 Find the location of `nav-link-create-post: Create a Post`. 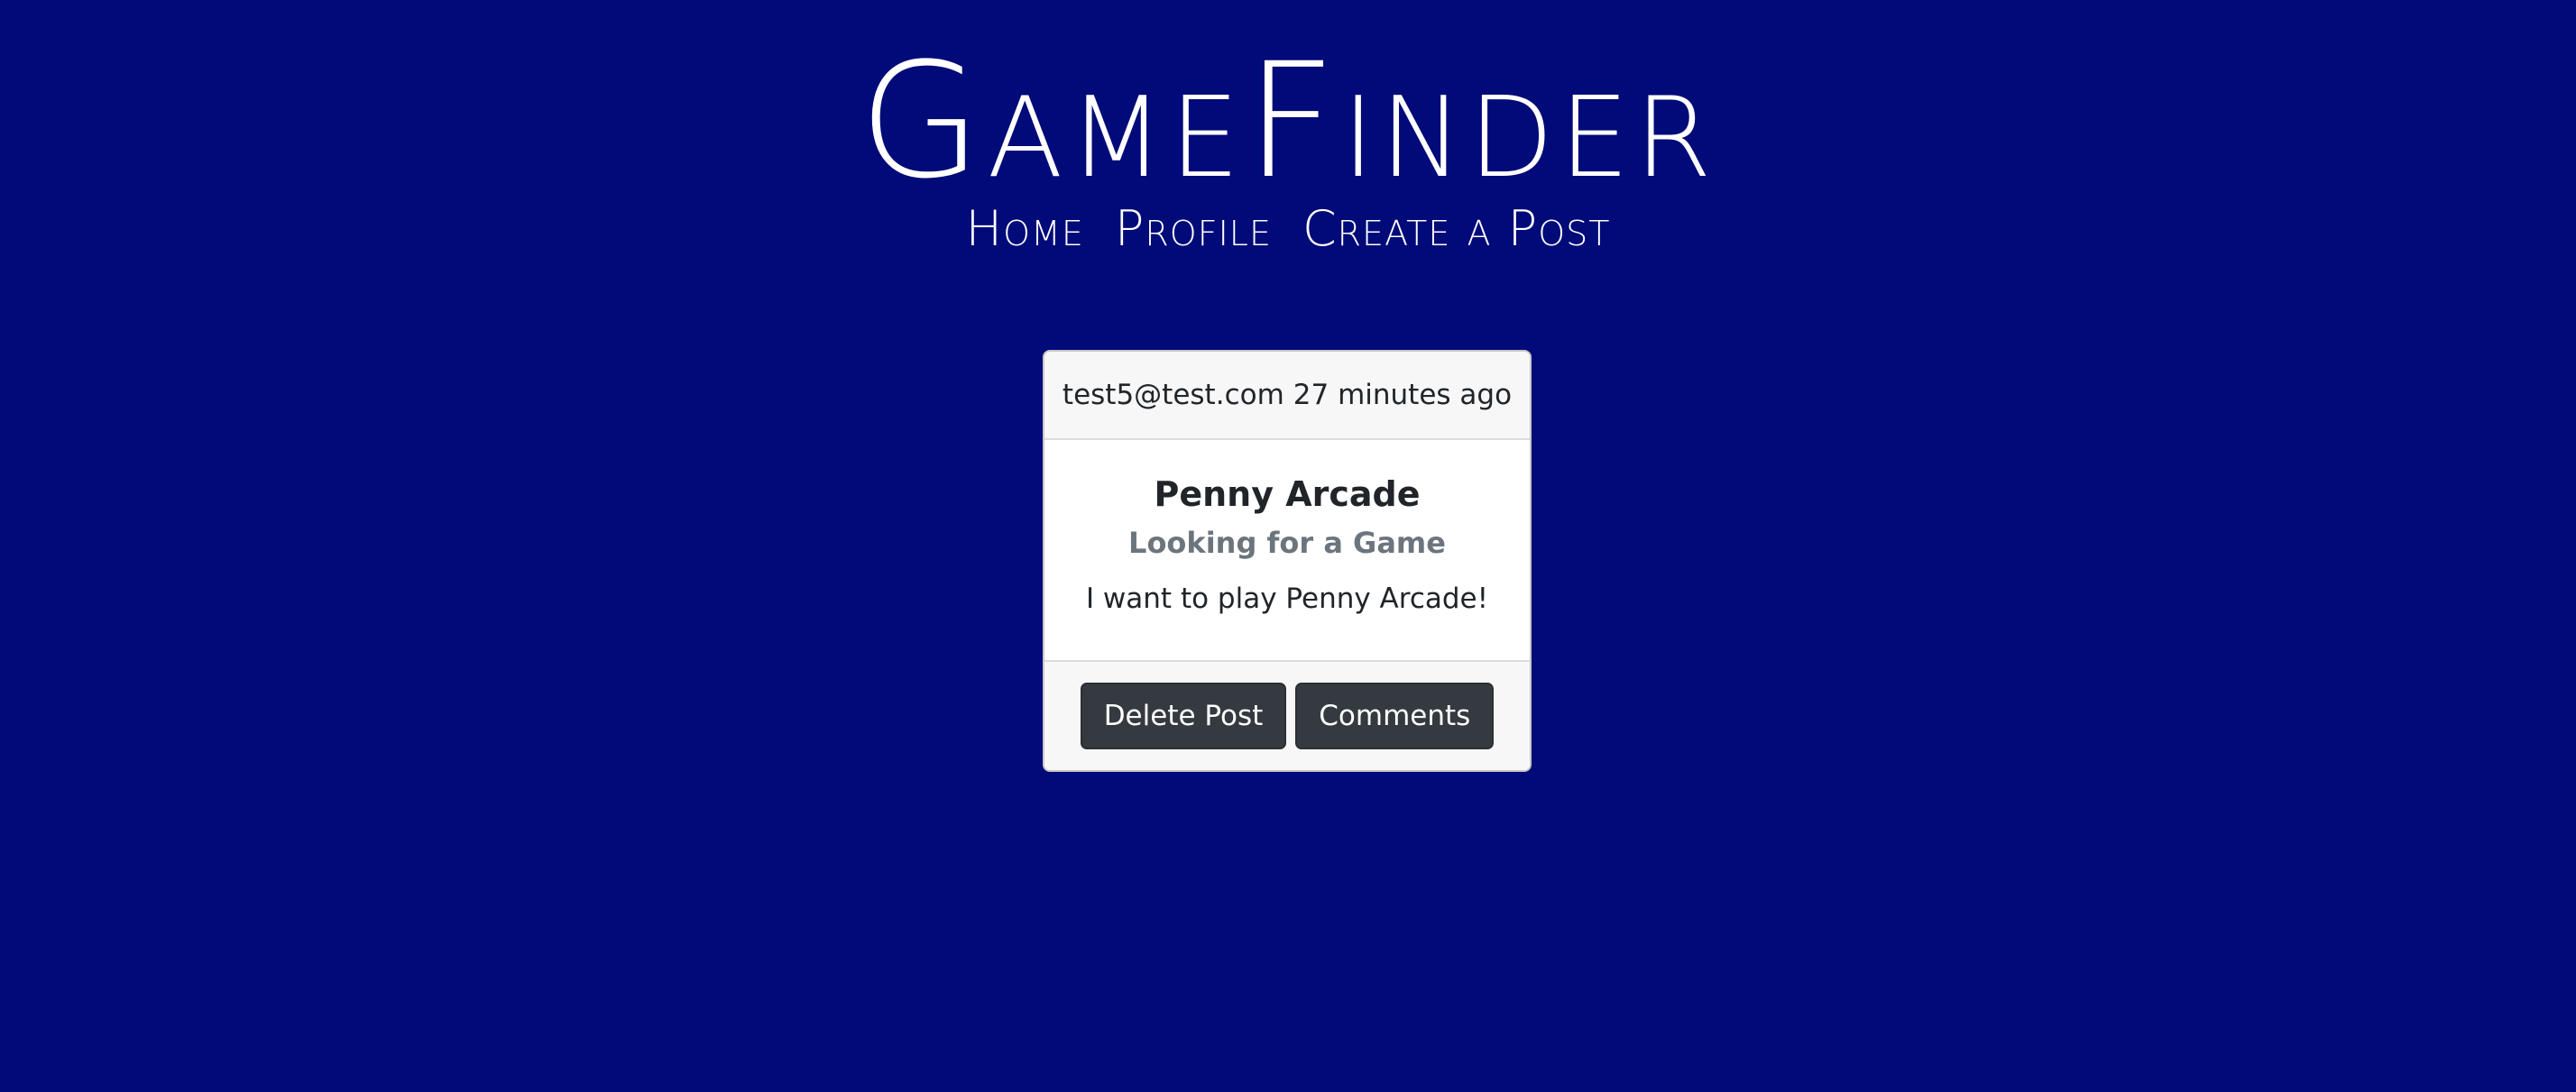

nav-link-create-post: Create a Post is located at coordinates (1457, 229).